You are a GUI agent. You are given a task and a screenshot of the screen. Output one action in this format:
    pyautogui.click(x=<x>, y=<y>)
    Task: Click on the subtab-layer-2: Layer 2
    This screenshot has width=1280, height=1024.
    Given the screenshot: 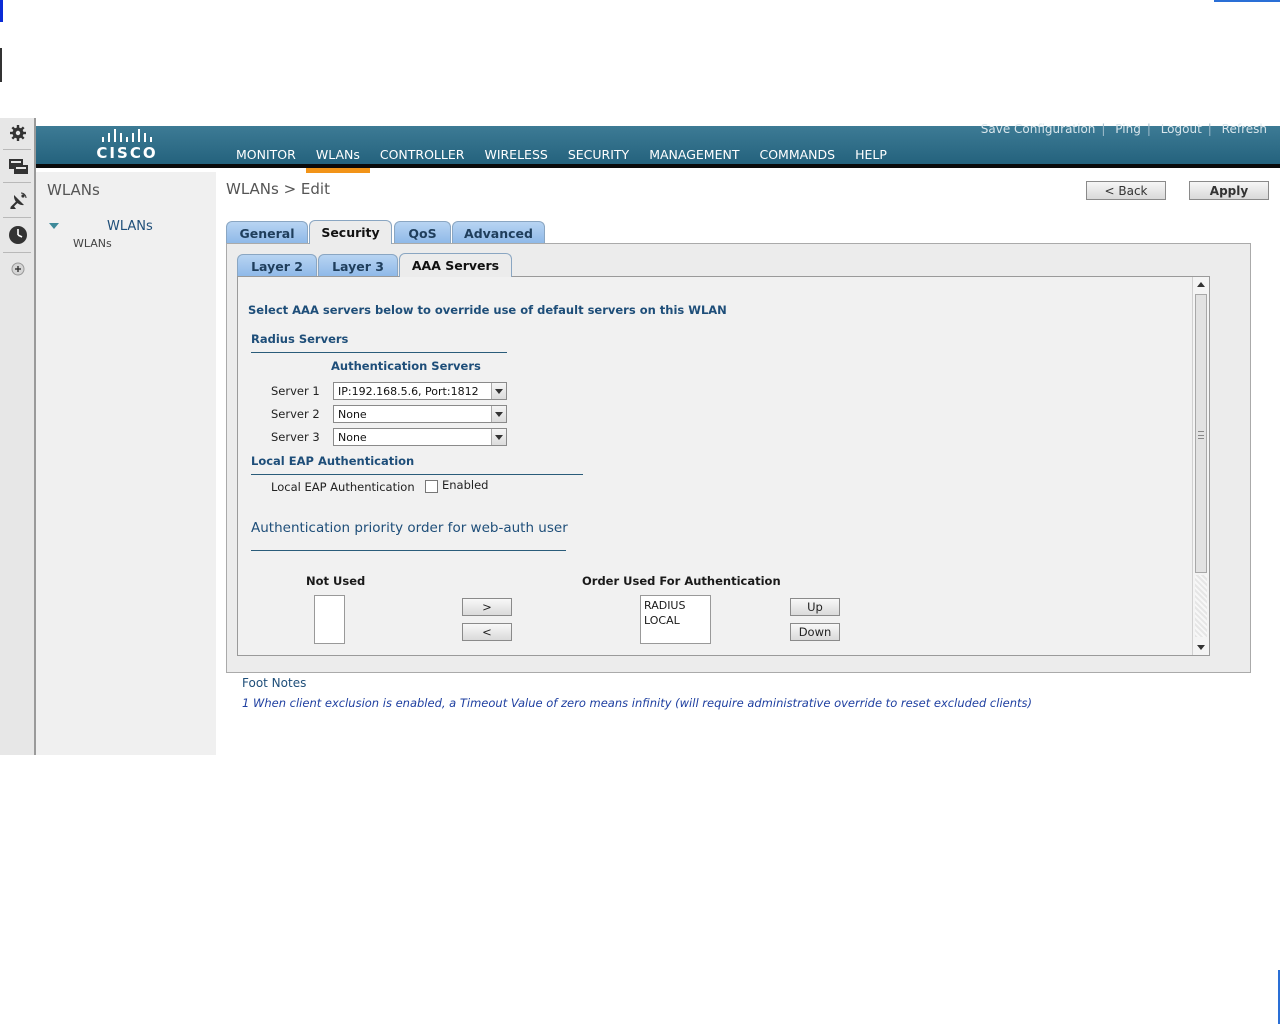 What is the action you would take?
    pyautogui.click(x=277, y=265)
    